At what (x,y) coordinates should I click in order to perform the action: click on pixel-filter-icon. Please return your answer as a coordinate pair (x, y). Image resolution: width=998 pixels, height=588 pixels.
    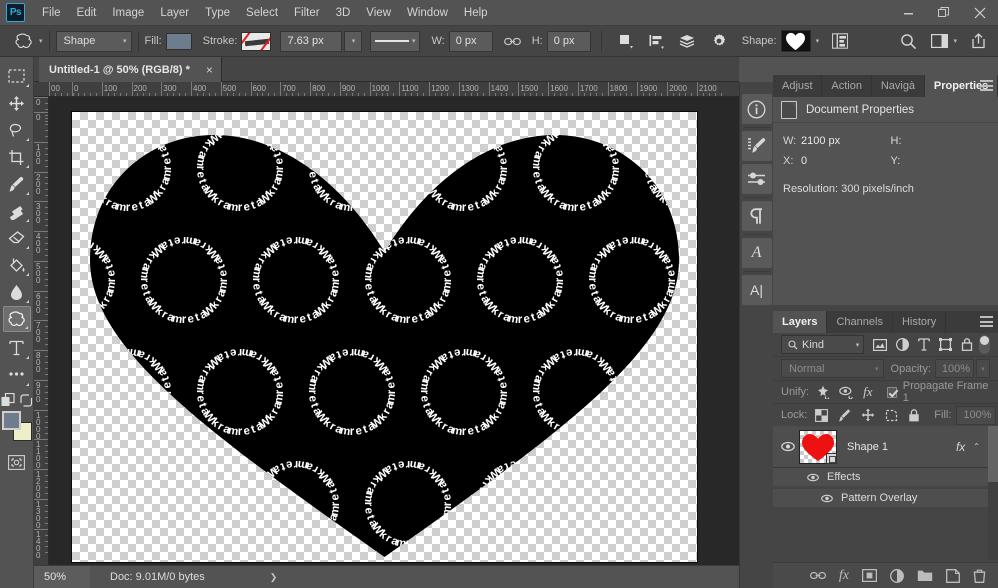
    Looking at the image, I should click on (880, 344).